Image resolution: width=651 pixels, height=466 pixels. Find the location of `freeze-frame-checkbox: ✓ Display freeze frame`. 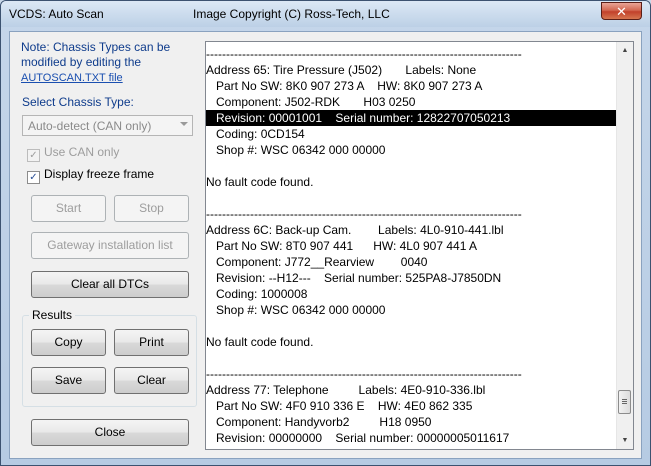

freeze-frame-checkbox: ✓ Display freeze frame is located at coordinates (90, 175).